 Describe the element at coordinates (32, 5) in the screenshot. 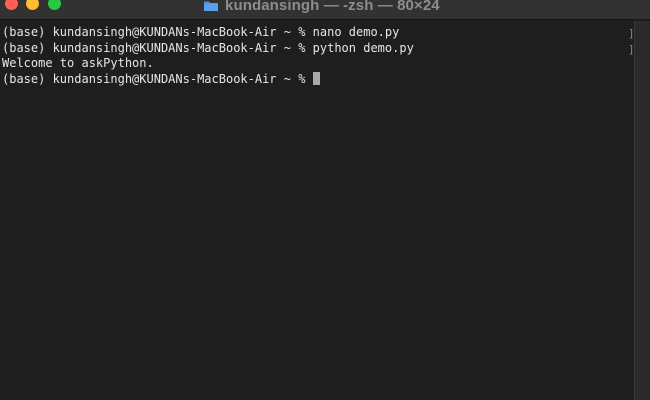

I see `minimize-window-button` at that location.